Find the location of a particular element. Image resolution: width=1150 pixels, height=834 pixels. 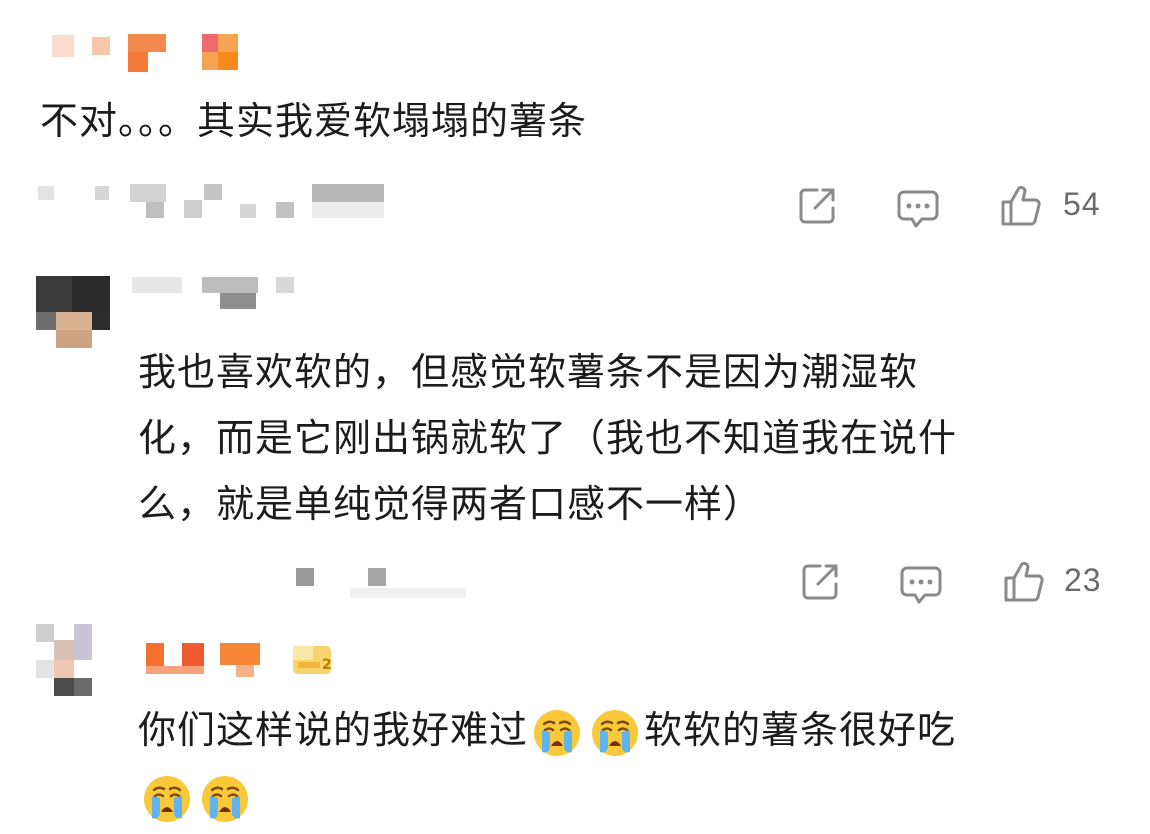

level-badge-icon: 2 is located at coordinates (312, 660).